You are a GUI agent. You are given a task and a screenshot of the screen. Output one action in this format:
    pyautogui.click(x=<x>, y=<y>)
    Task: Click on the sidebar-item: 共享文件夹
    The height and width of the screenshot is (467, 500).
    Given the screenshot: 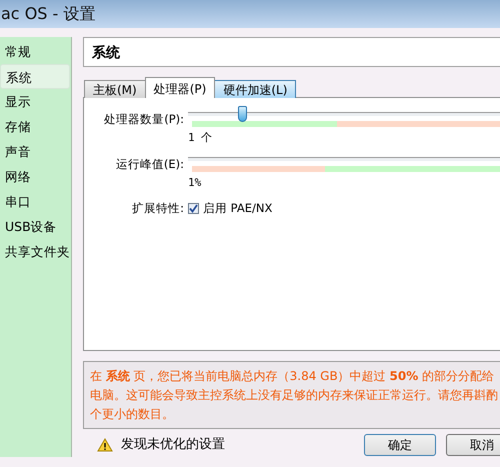 What is the action you would take?
    pyautogui.click(x=35, y=251)
    